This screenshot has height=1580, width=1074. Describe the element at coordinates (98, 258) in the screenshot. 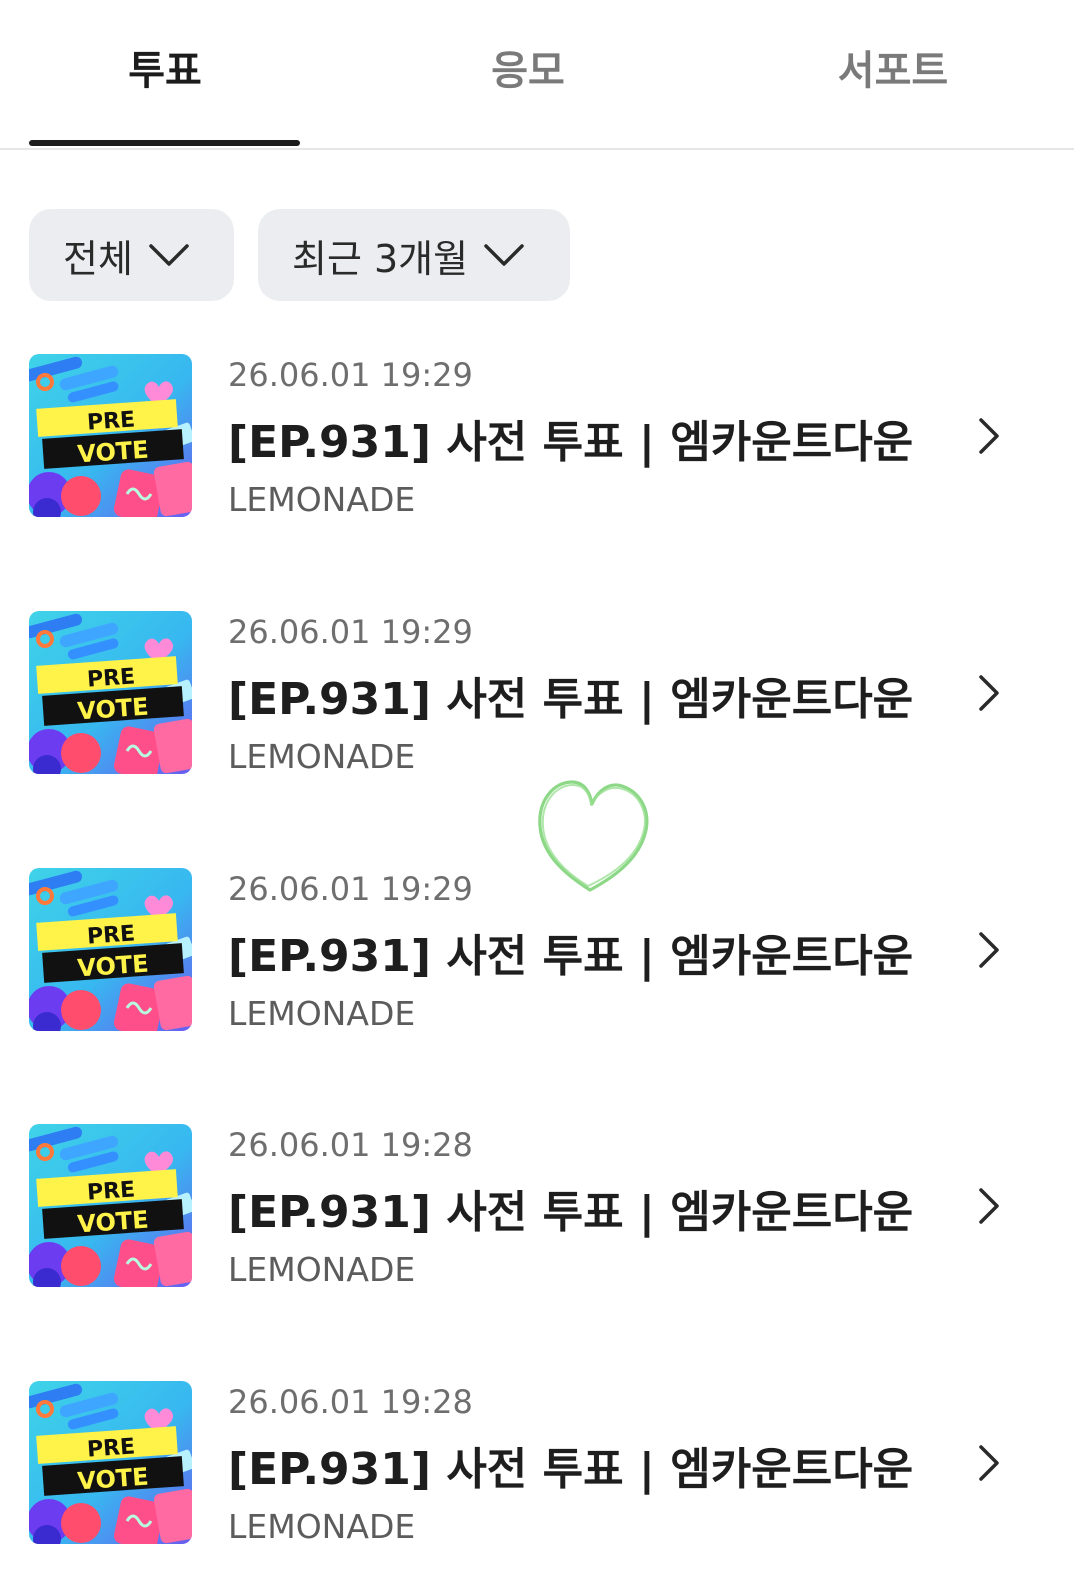

I see `category-filter-label: 전체` at that location.